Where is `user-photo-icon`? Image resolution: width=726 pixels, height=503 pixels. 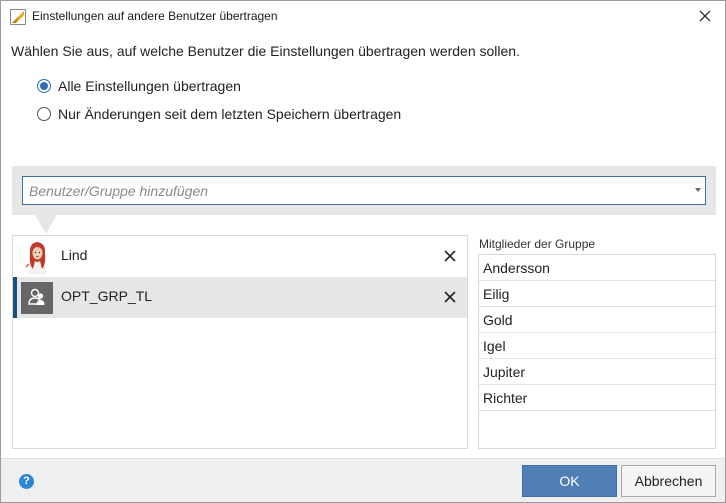 user-photo-icon is located at coordinates (37, 256).